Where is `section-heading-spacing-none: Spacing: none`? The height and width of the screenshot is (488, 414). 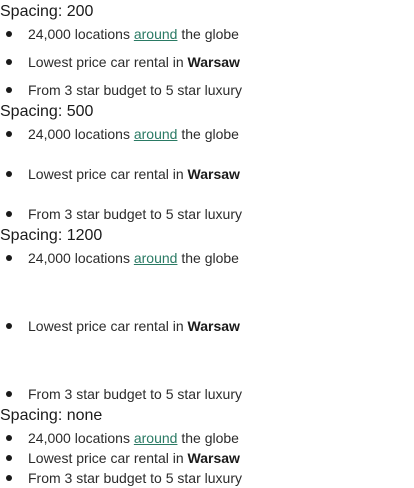
section-heading-spacing-none: Spacing: none is located at coordinates (51, 415).